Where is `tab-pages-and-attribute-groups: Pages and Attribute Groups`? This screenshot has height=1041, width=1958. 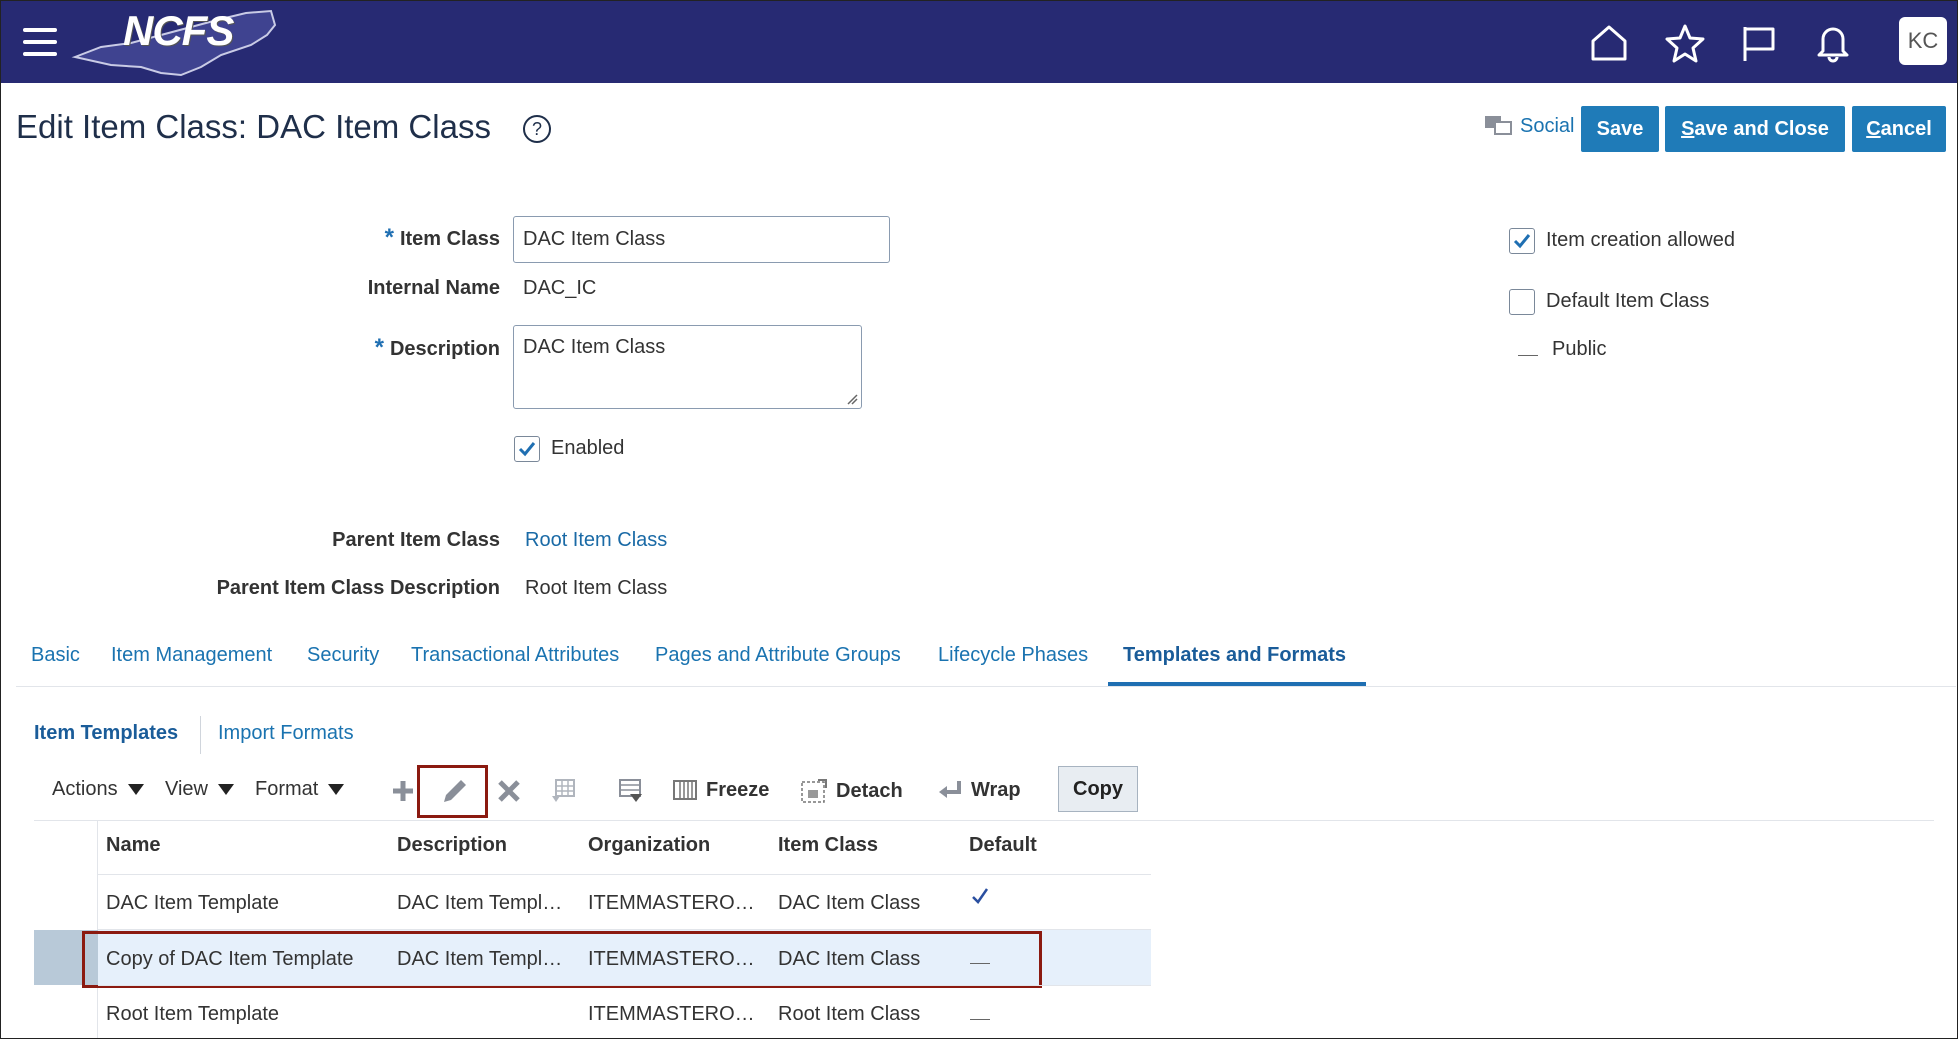 tab-pages-and-attribute-groups: Pages and Attribute Groups is located at coordinates (778, 655).